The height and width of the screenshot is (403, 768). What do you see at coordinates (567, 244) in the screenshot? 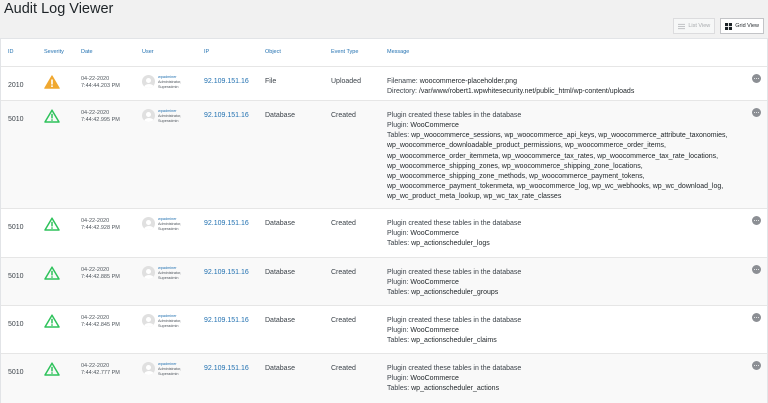
I see `message-line: Tables: wp_actionscheduler_logs` at bounding box center [567, 244].